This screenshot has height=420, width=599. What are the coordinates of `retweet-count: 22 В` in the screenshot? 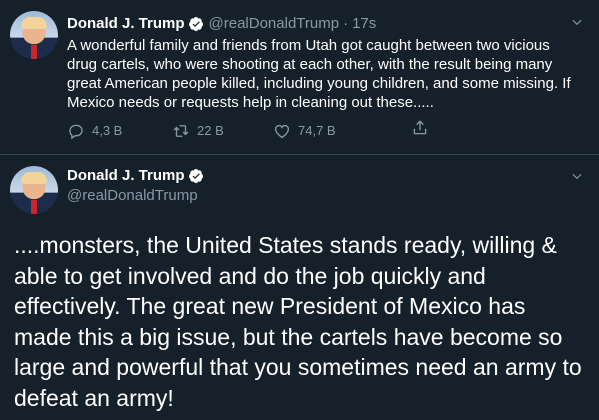 It's located at (210, 130).